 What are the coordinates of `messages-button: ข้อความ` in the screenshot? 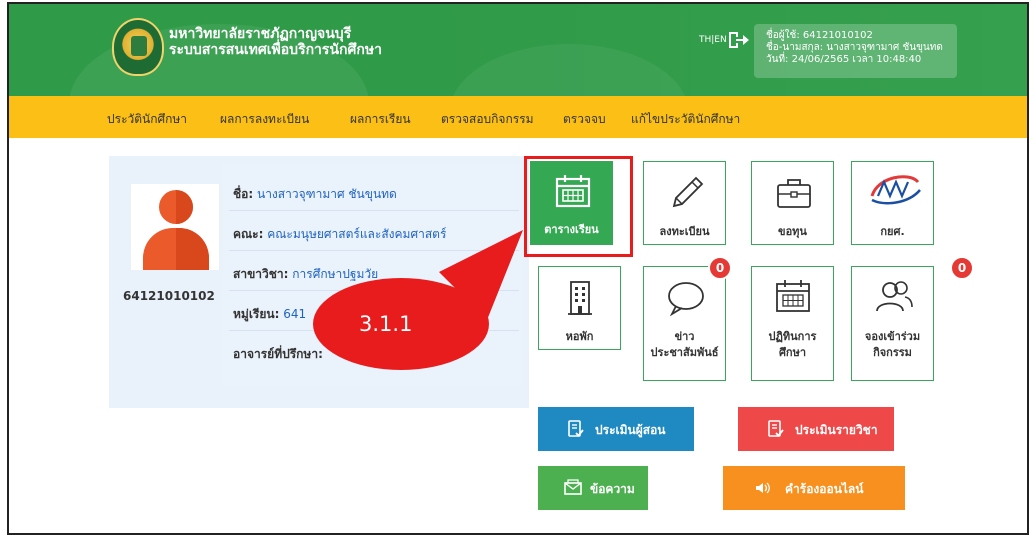 It's located at (593, 488).